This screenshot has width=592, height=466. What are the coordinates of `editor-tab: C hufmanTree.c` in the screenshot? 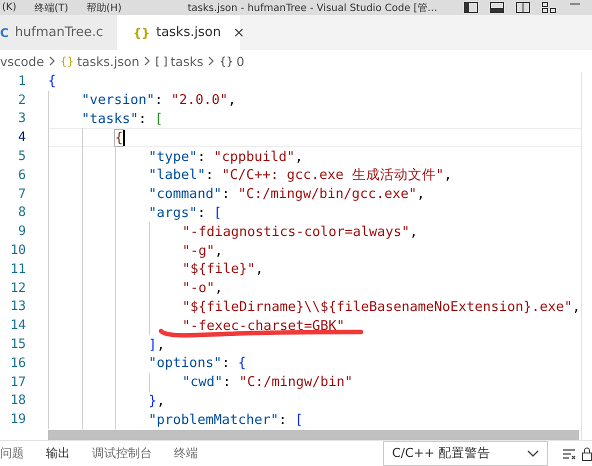 It's located at (58, 32).